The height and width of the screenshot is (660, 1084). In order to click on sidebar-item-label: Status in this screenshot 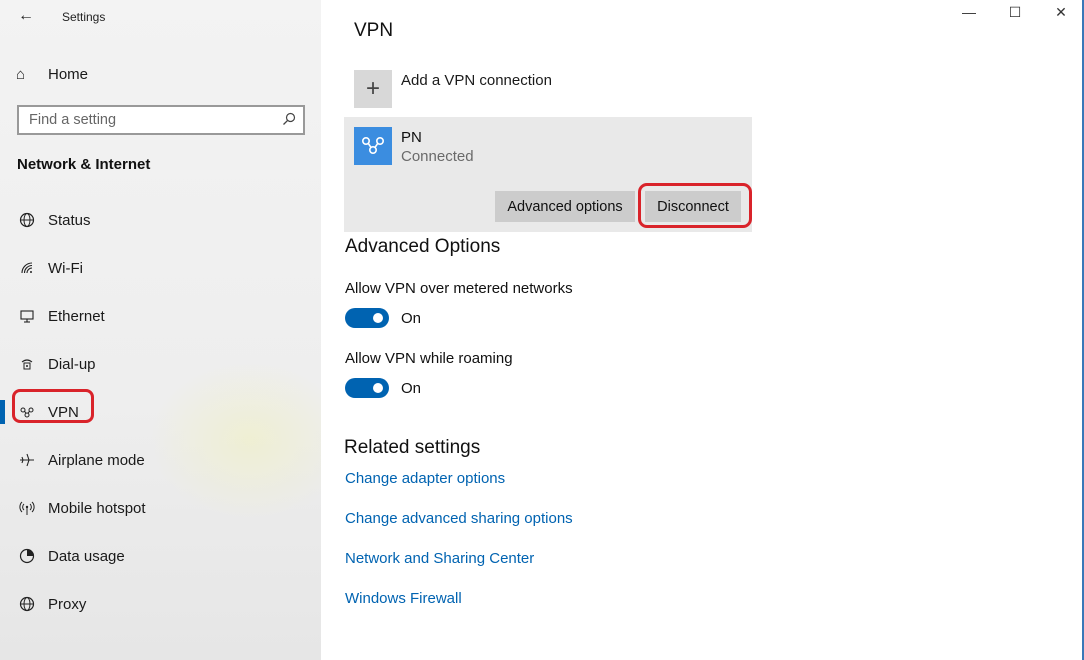, I will do `click(69, 220)`.